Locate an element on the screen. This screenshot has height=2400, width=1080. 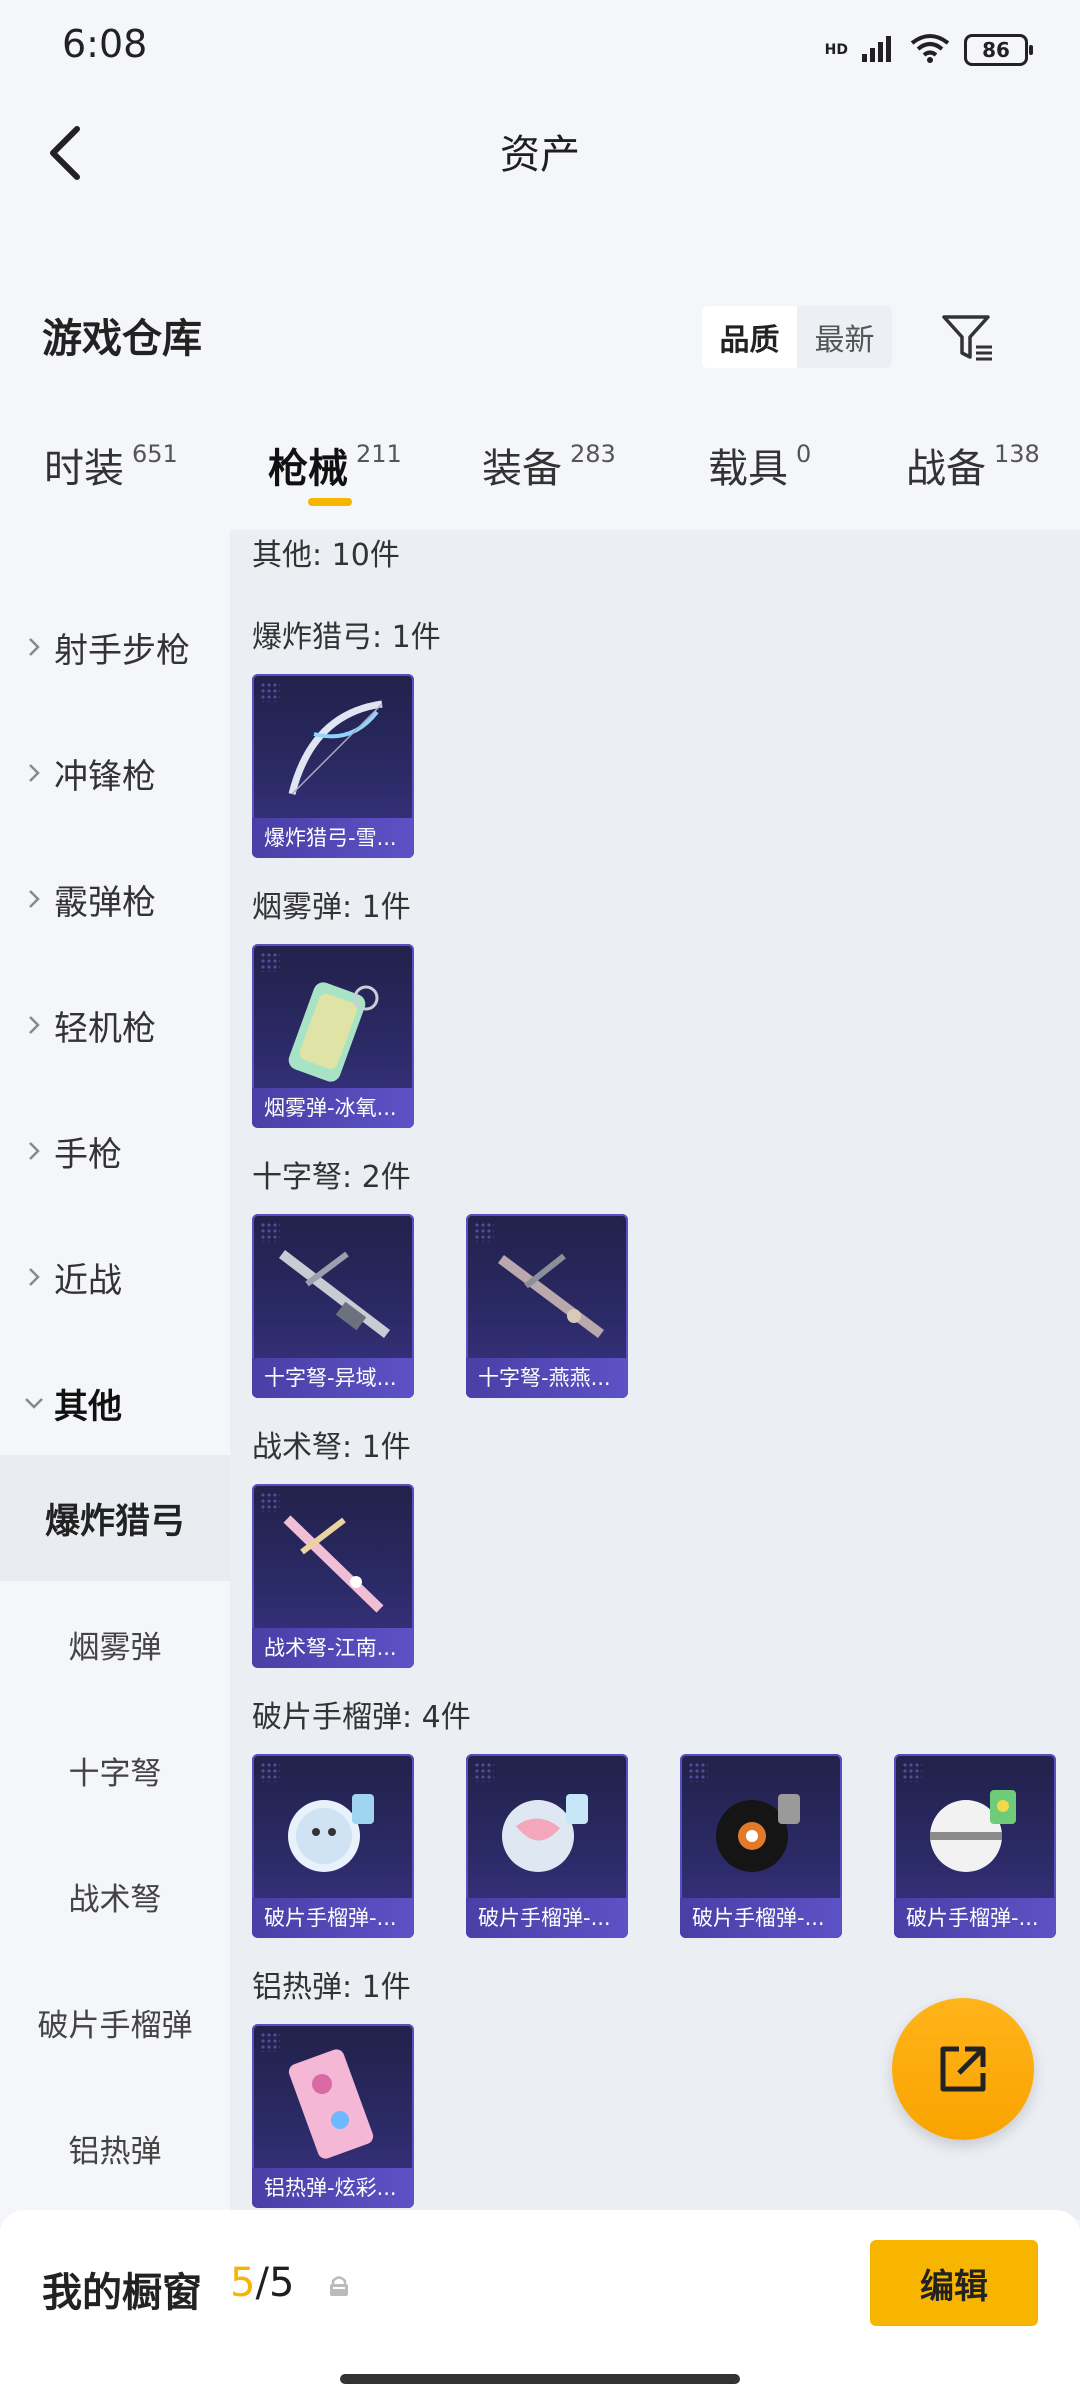
share-button is located at coordinates (963, 2069).